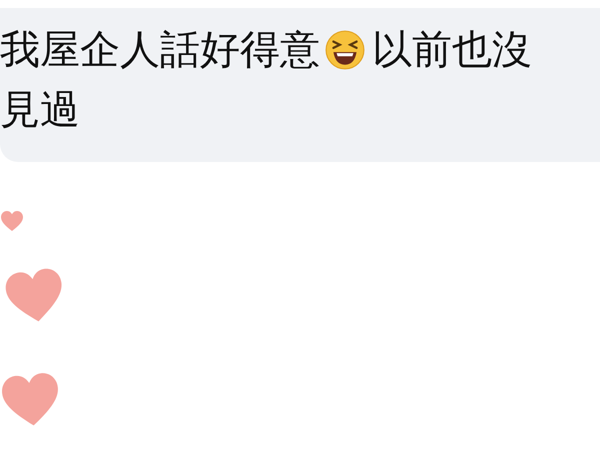 Image resolution: width=600 pixels, height=450 pixels. Describe the element at coordinates (160, 50) in the screenshot. I see `message-text: 我屋企人話好得意` at that location.